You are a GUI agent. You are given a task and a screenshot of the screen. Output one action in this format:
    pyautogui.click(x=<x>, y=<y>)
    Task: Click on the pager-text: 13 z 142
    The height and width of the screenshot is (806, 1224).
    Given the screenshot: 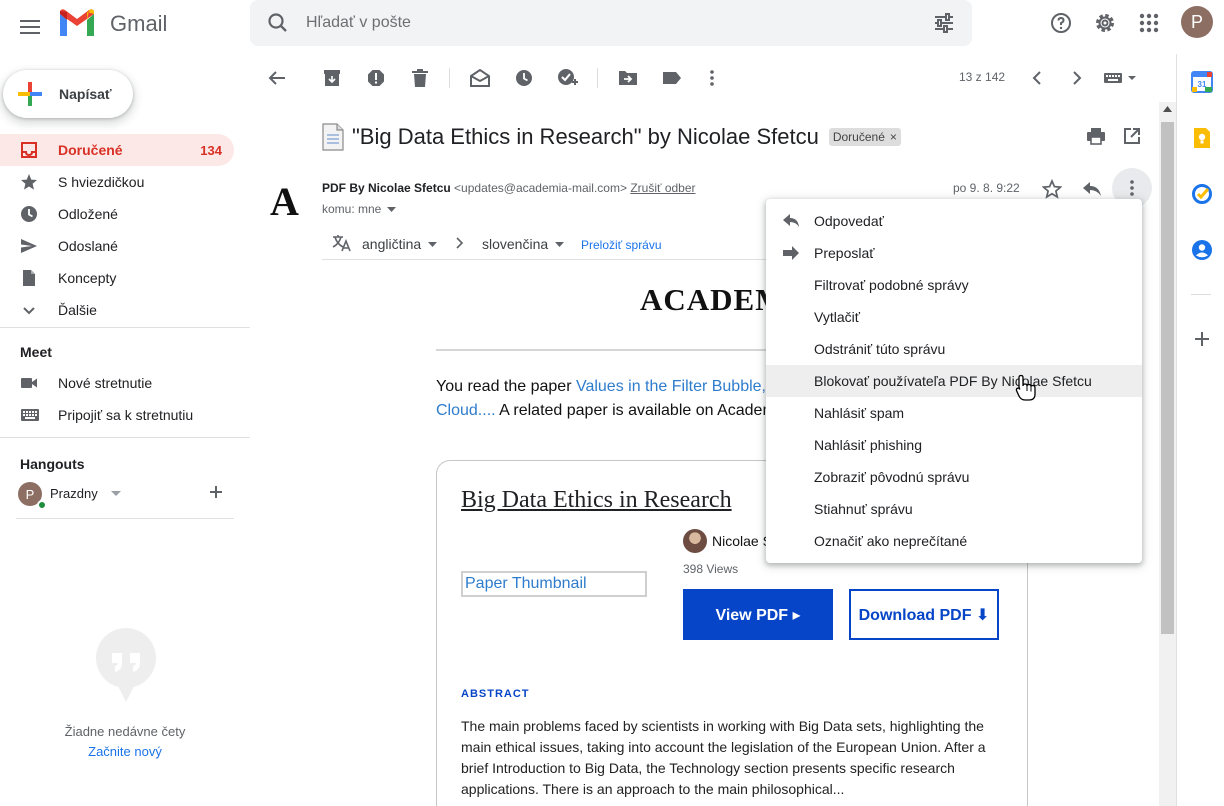 What is the action you would take?
    pyautogui.click(x=982, y=77)
    